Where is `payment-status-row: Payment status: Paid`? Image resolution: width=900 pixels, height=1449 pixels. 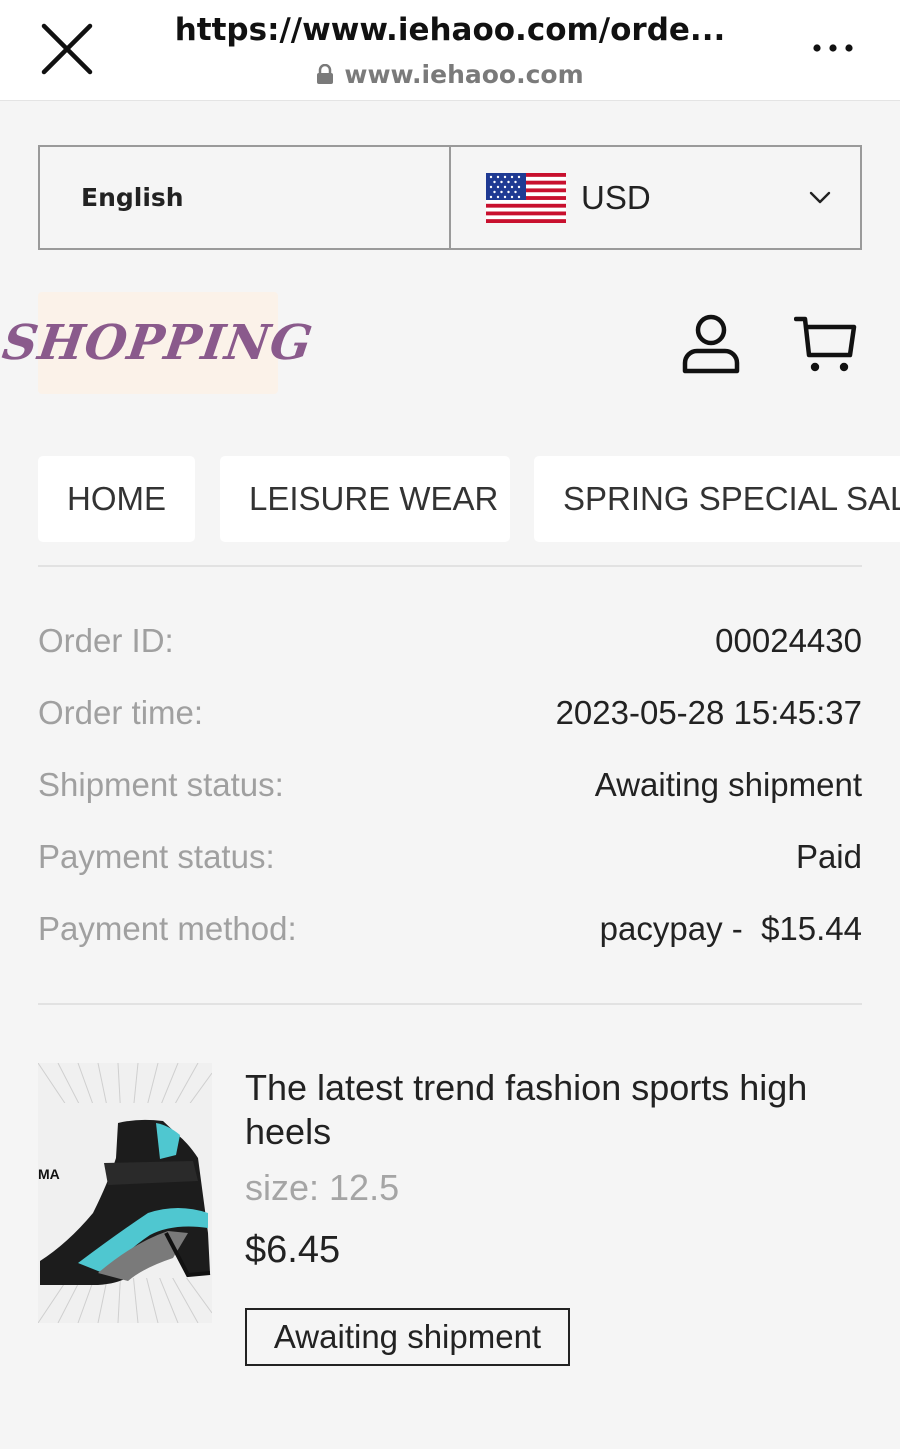 payment-status-row: Payment status: Paid is located at coordinates (450, 857).